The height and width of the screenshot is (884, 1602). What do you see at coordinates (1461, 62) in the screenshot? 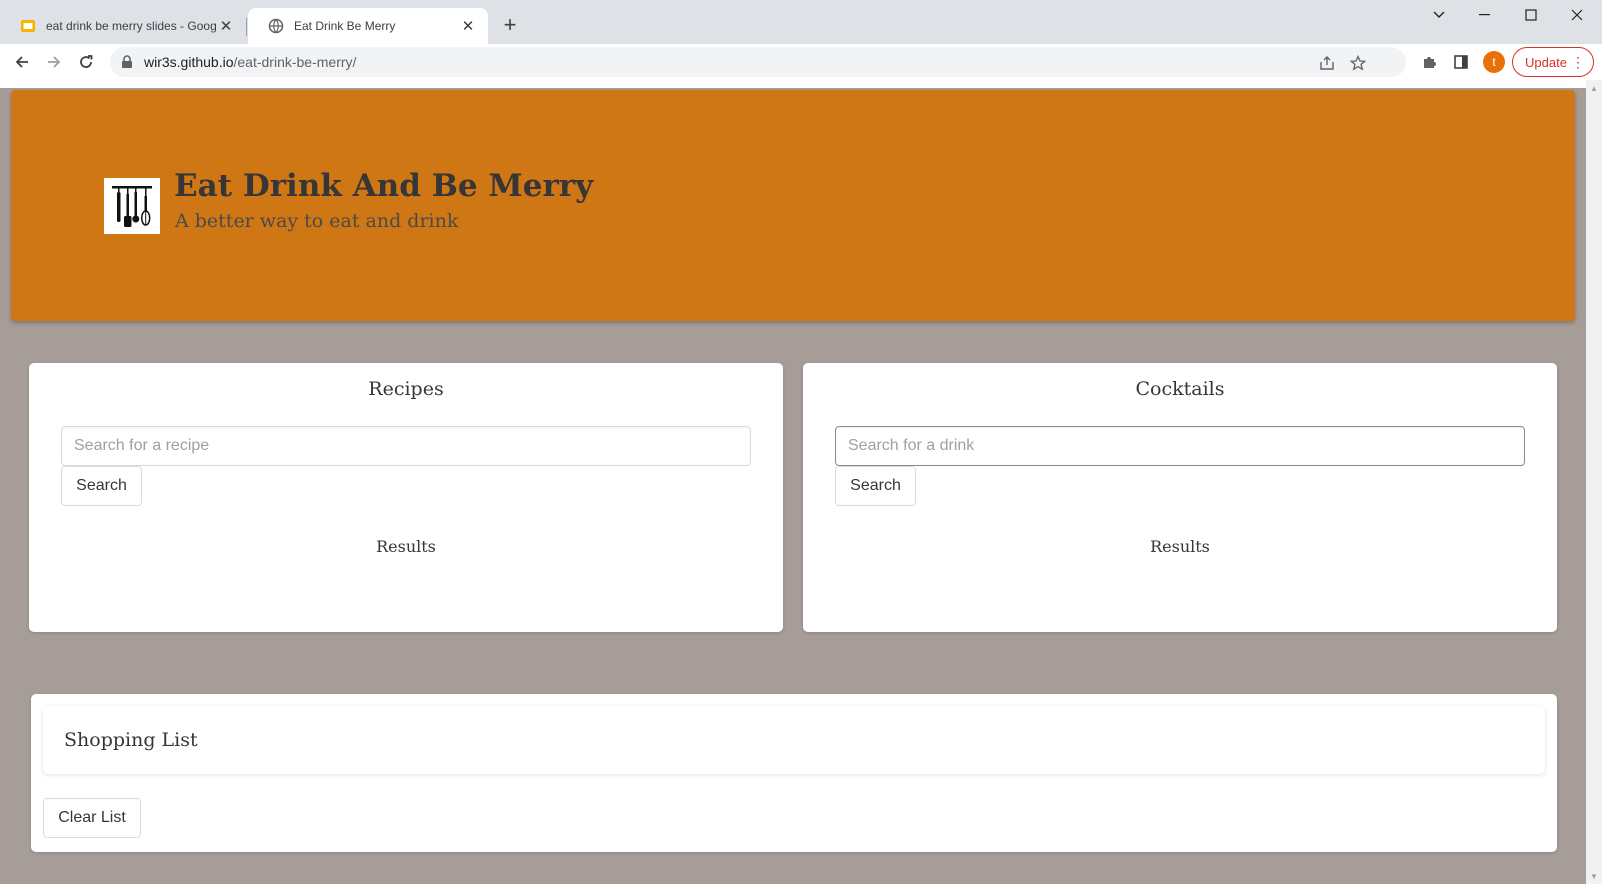
I see `side-panel-icon` at bounding box center [1461, 62].